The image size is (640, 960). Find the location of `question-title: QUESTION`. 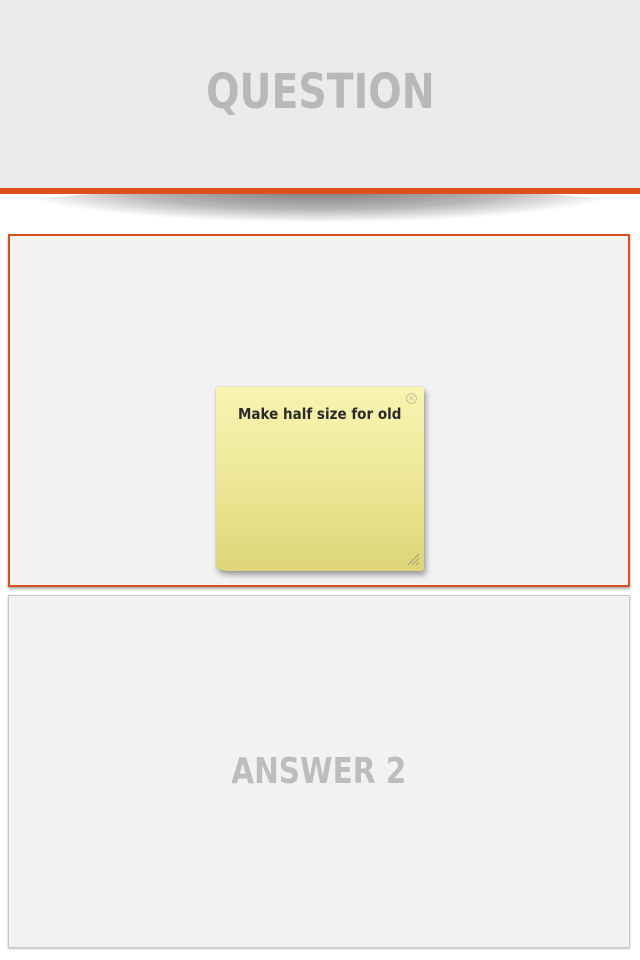

question-title: QUESTION is located at coordinates (320, 92).